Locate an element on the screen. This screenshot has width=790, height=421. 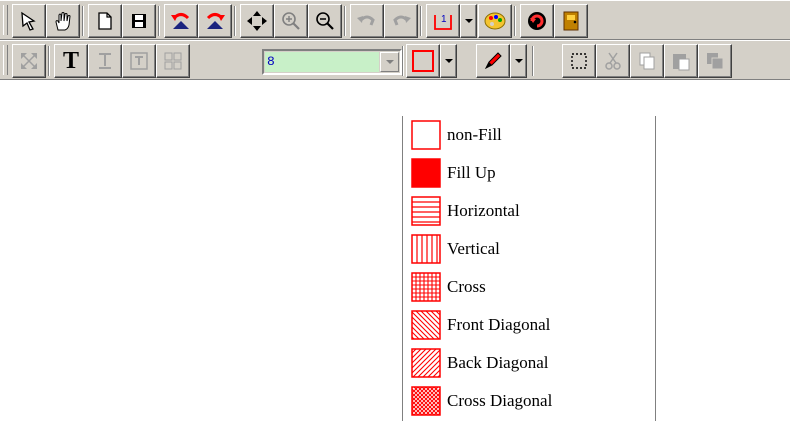
move-cross-icon is located at coordinates (257, 21).